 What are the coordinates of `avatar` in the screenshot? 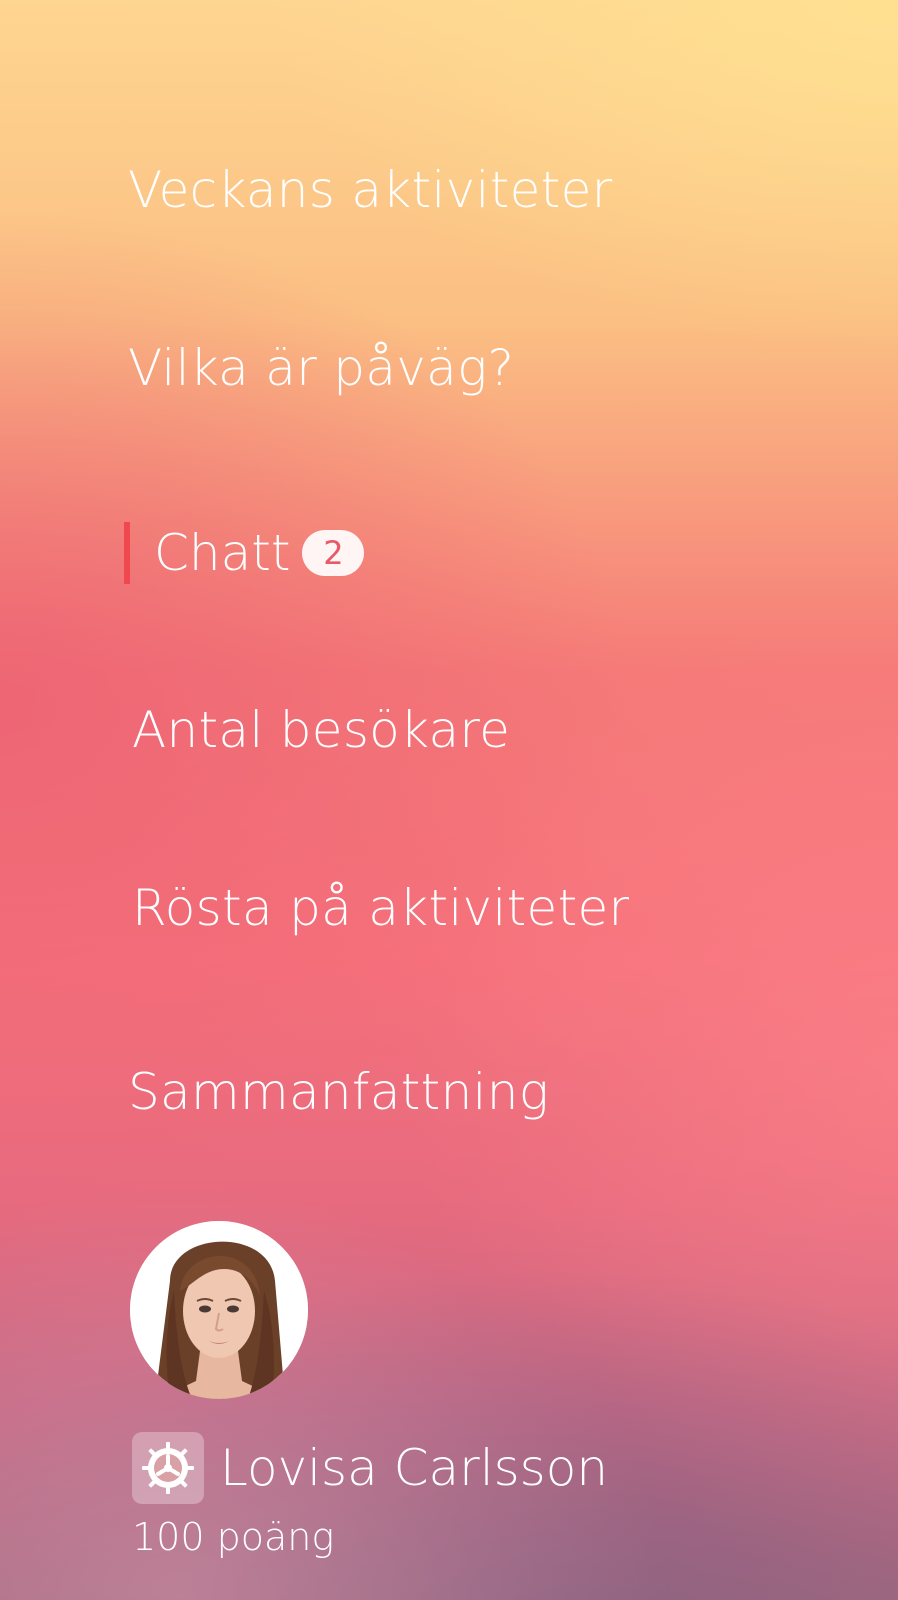 It's located at (219, 1310).